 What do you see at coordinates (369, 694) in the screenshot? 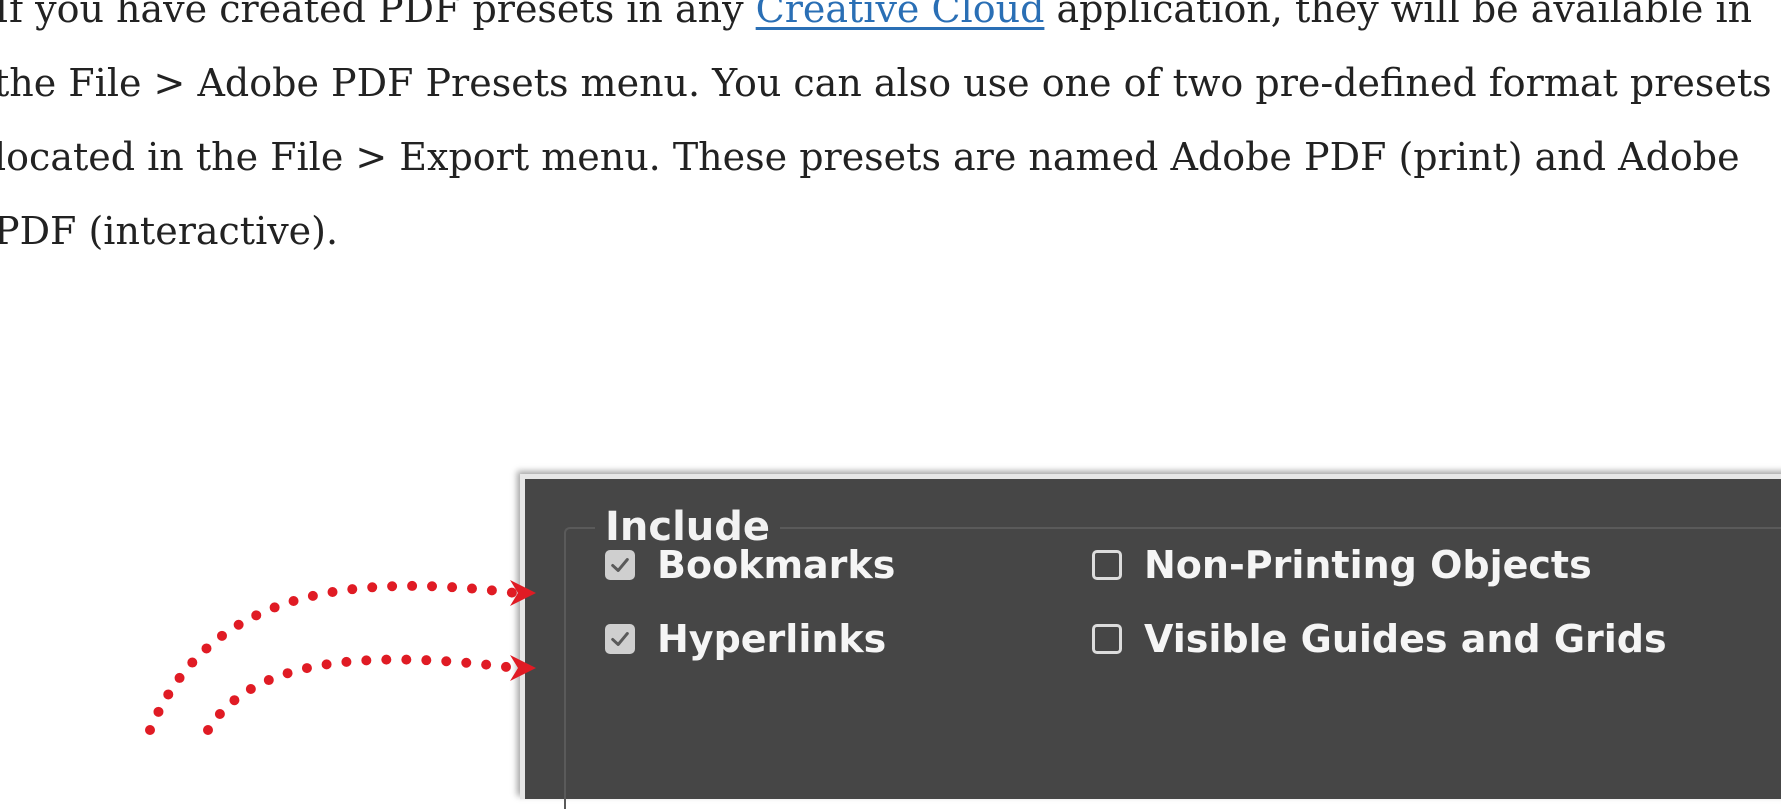
I see `hyperlinks-arrow-icon` at bounding box center [369, 694].